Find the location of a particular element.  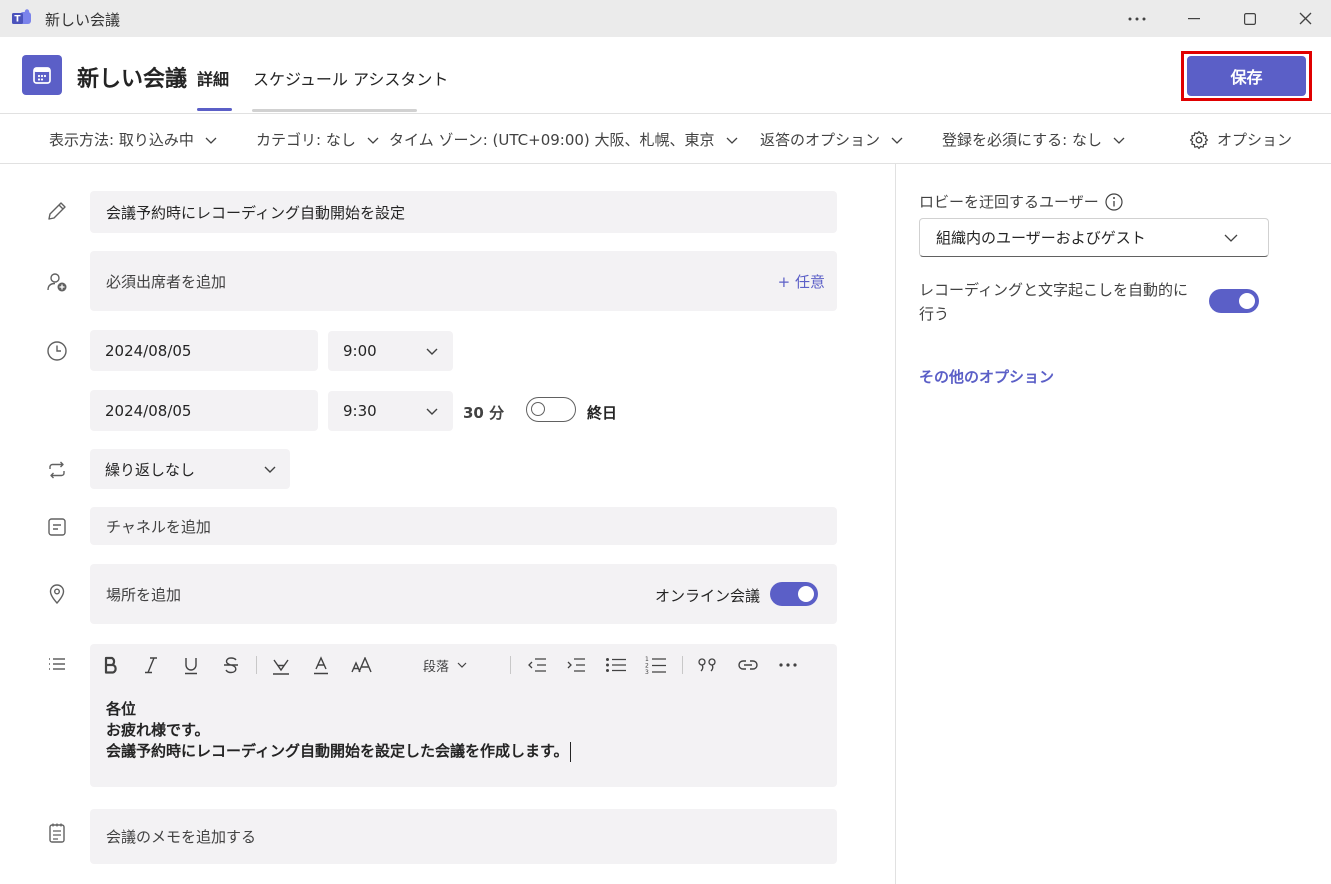

meeting-header: 新しい会議 詳細 スケジュール アシスタント 保存 is located at coordinates (665, 75).